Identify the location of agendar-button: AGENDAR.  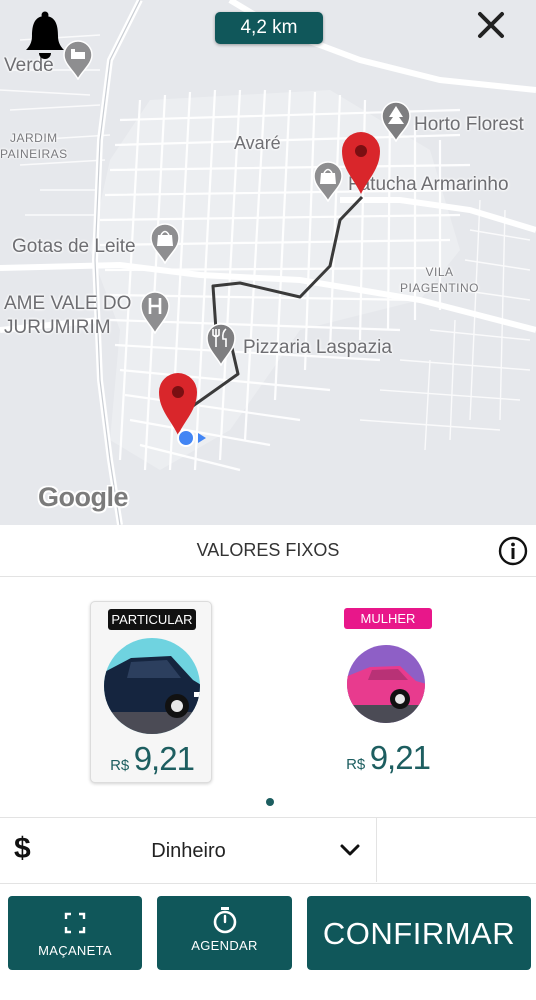
(224, 933).